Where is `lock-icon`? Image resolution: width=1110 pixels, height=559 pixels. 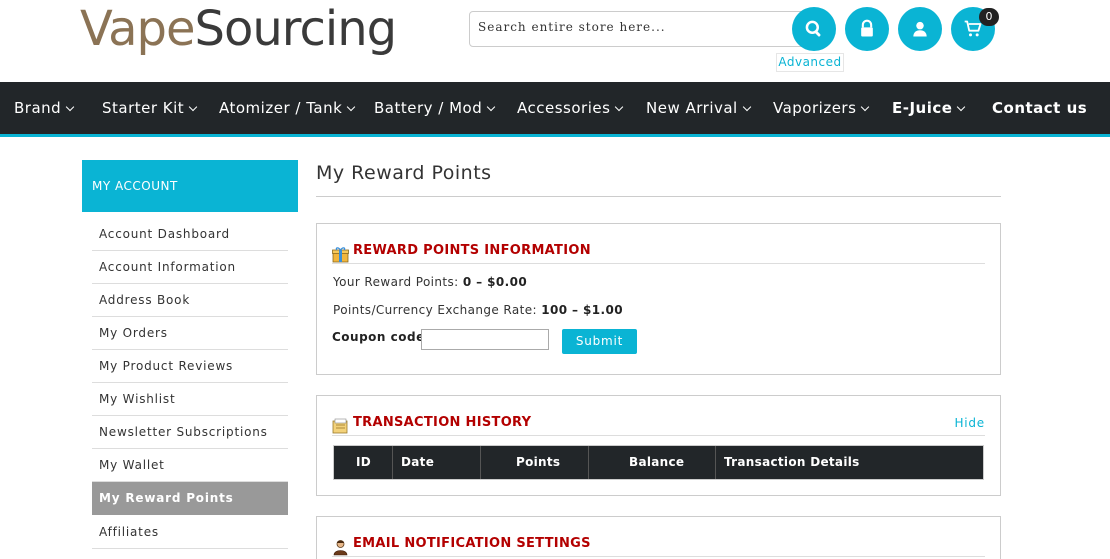
lock-icon is located at coordinates (867, 28).